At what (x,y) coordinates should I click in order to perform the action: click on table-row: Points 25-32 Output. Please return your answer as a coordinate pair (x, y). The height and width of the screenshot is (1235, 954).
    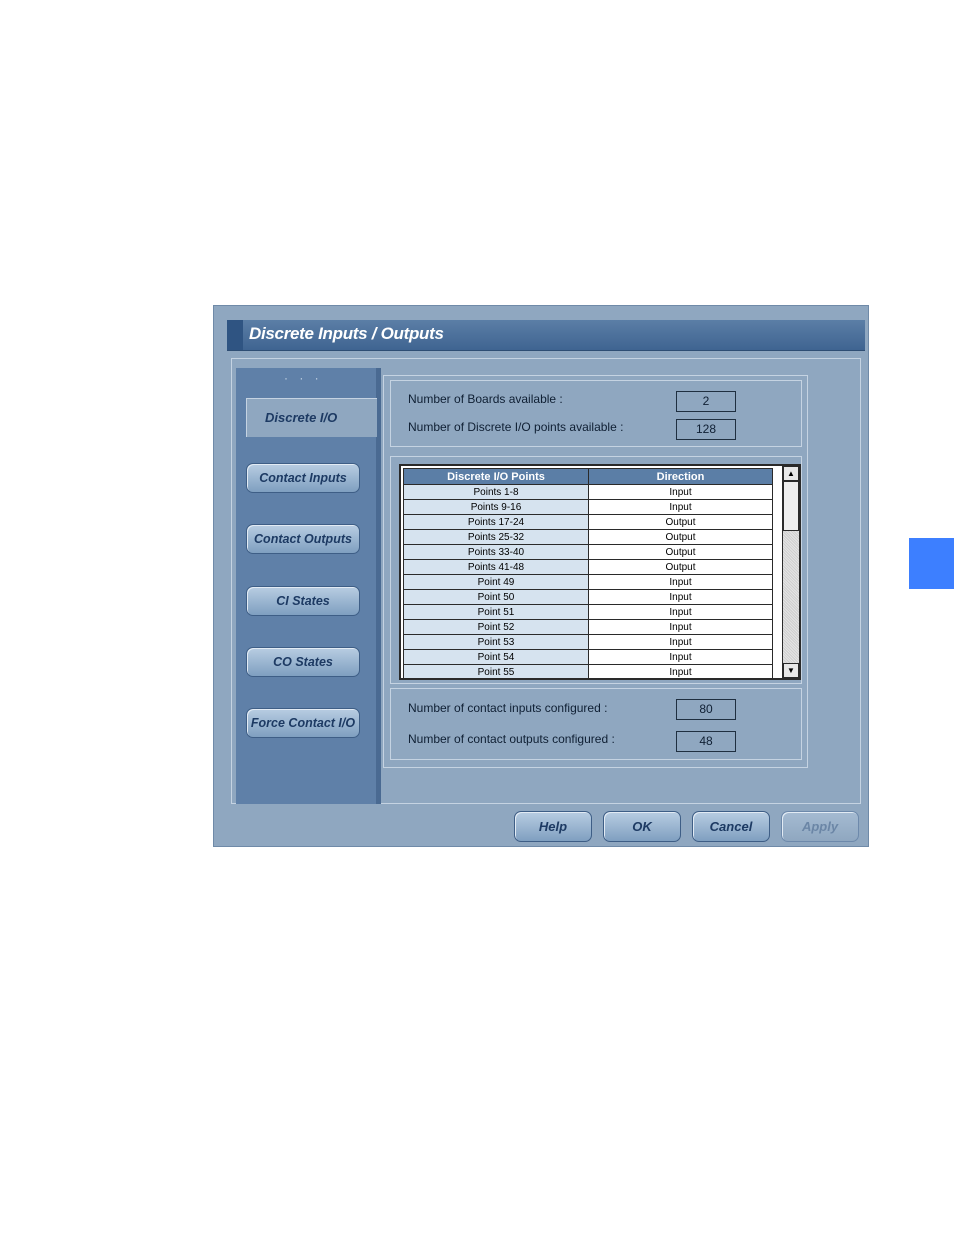
    Looking at the image, I should click on (588, 537).